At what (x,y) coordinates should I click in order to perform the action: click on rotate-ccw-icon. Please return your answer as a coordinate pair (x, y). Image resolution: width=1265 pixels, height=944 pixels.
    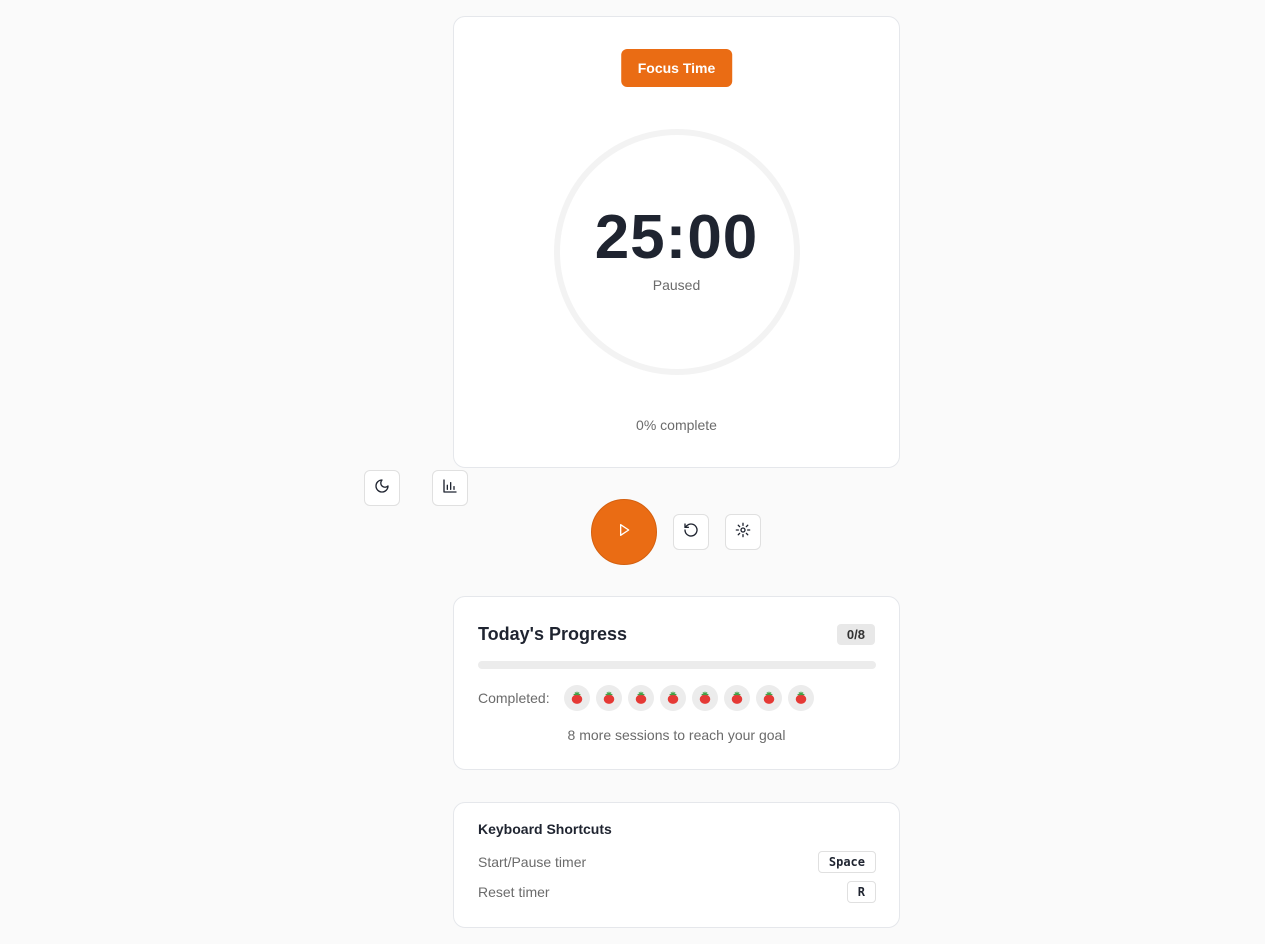
    Looking at the image, I should click on (691, 532).